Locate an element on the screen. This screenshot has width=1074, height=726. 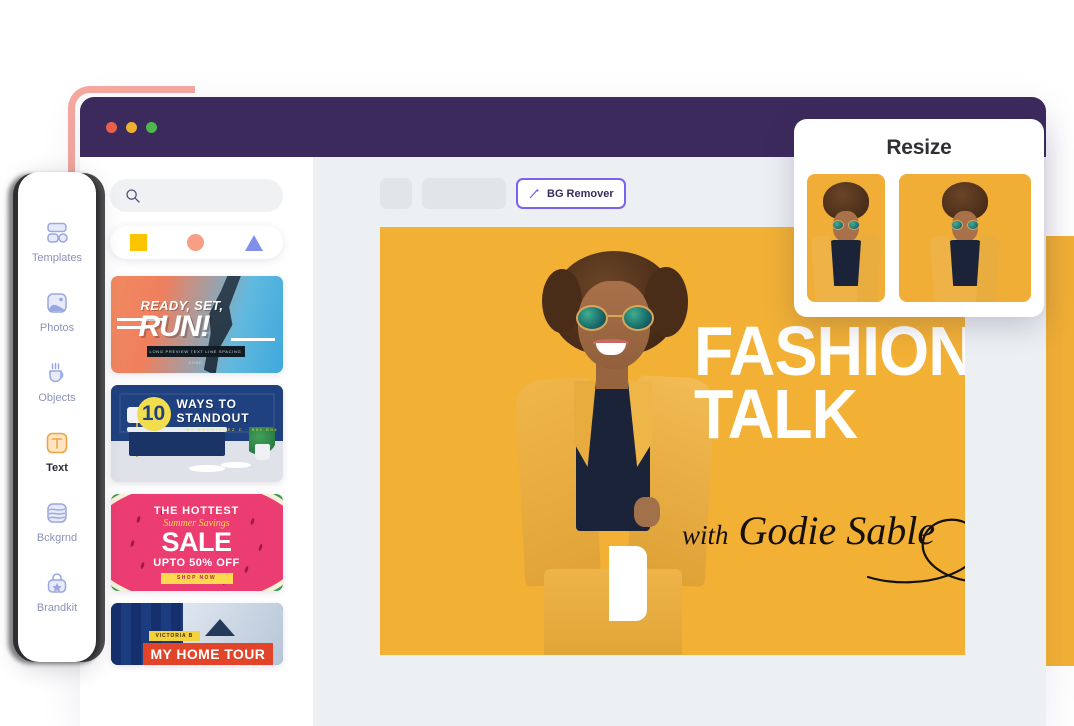
magic-wand-icon is located at coordinates (534, 193).